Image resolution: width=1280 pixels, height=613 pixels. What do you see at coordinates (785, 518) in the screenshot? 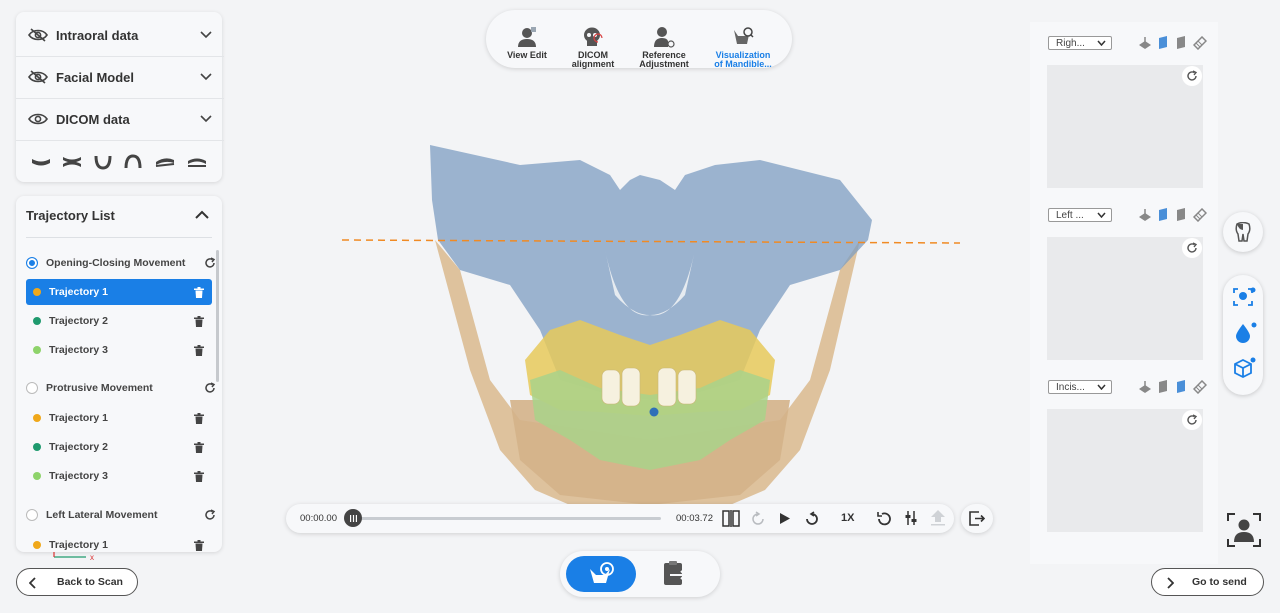
I see `play-icon` at bounding box center [785, 518].